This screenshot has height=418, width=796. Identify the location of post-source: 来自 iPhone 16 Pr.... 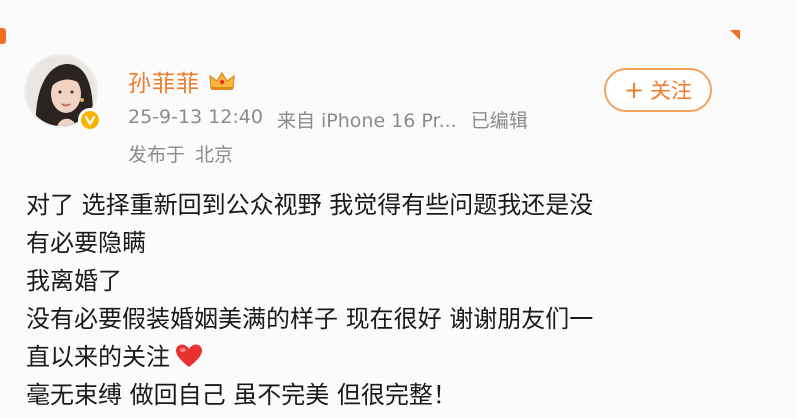
(366, 121).